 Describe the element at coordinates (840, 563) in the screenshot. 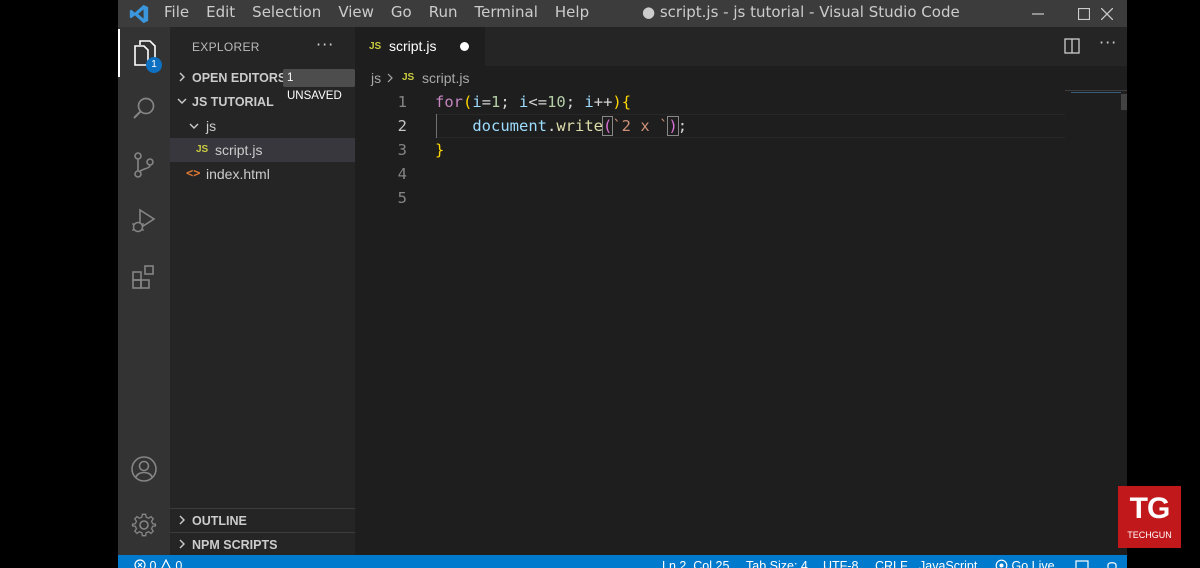

I see `encoding: UTF-8` at that location.